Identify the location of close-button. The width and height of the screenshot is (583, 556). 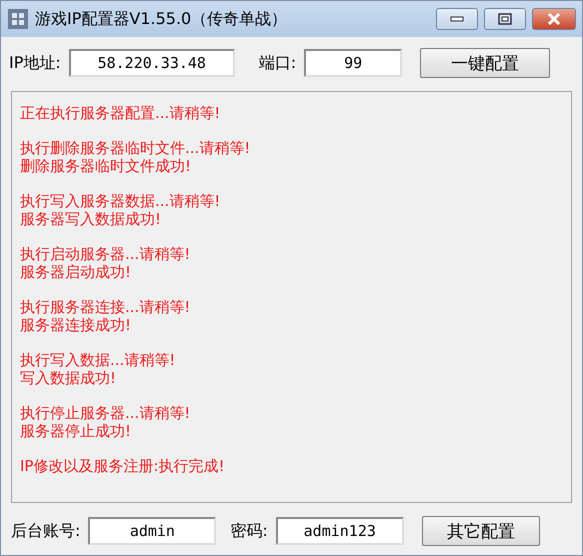
(554, 19).